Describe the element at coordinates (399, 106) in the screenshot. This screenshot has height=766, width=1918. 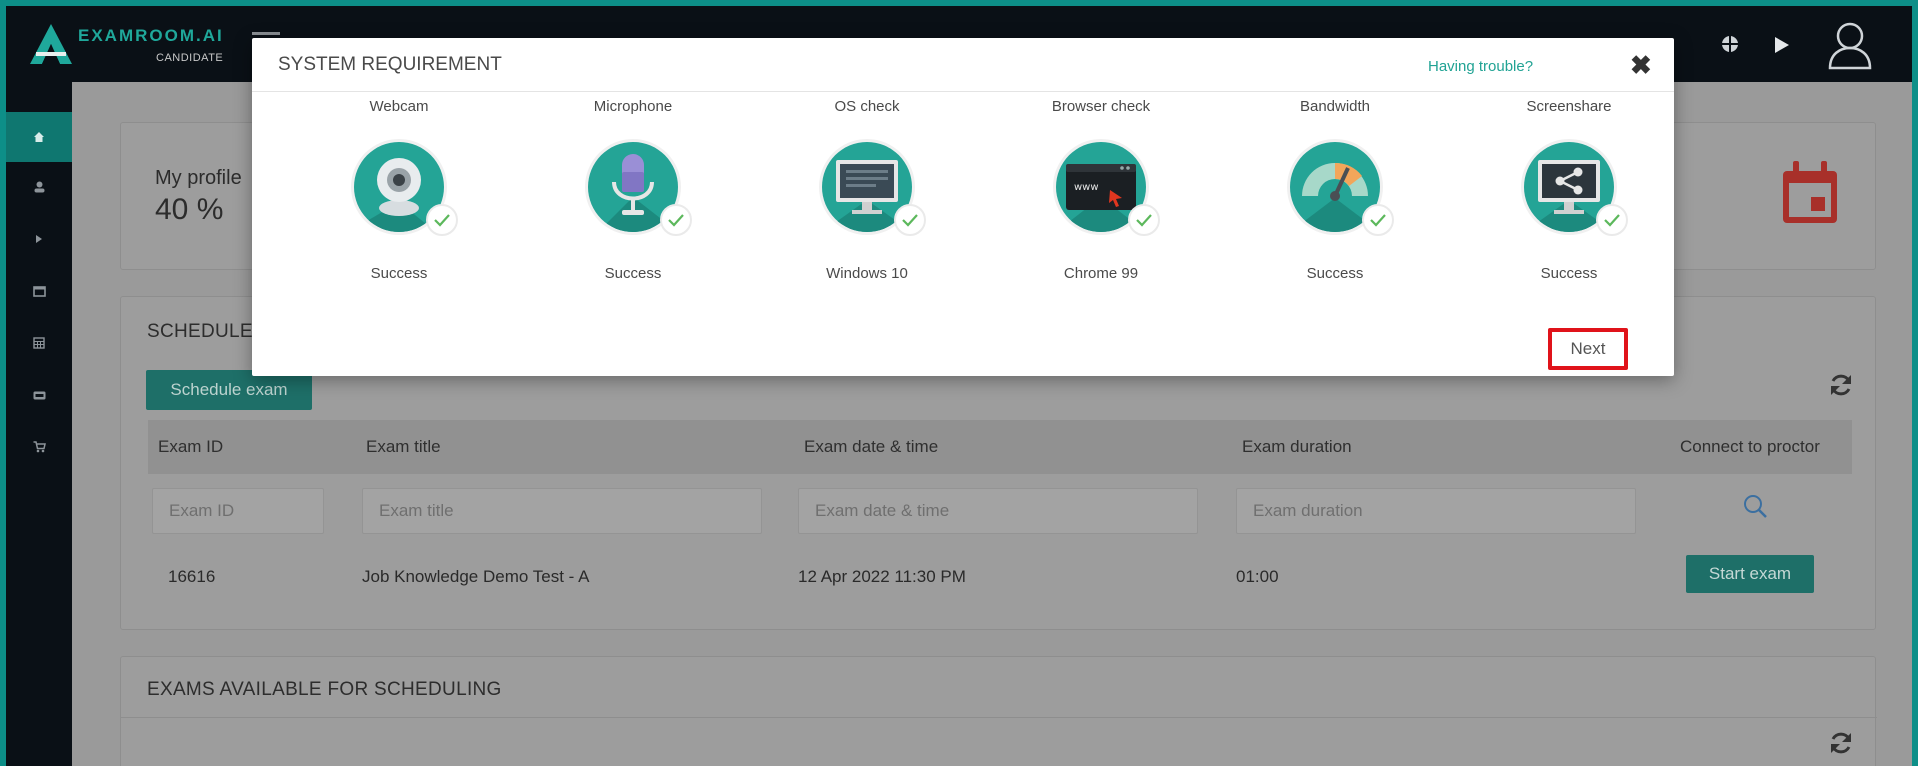
I see `check-name: Webcam` at that location.